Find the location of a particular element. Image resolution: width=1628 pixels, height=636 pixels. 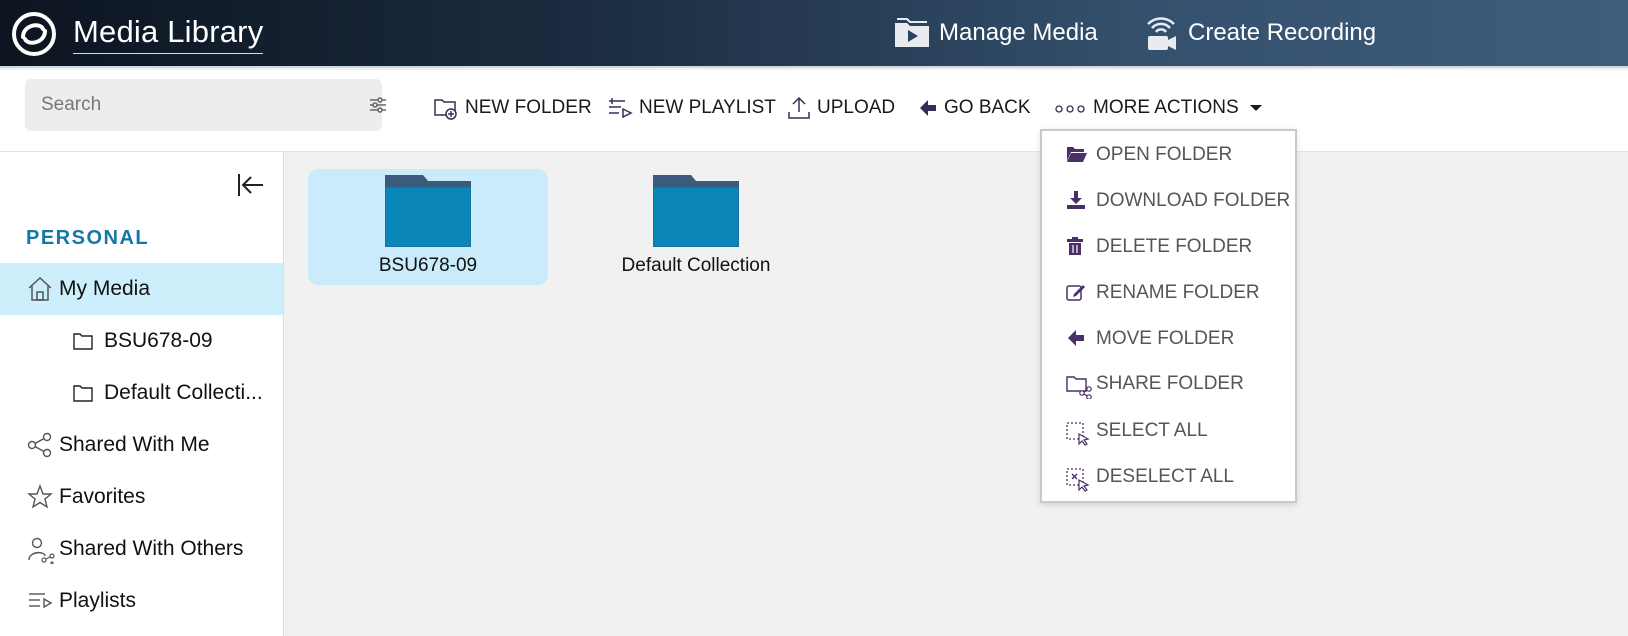

menu-item-move-folder: MOVE FOLDER is located at coordinates (1168, 338).